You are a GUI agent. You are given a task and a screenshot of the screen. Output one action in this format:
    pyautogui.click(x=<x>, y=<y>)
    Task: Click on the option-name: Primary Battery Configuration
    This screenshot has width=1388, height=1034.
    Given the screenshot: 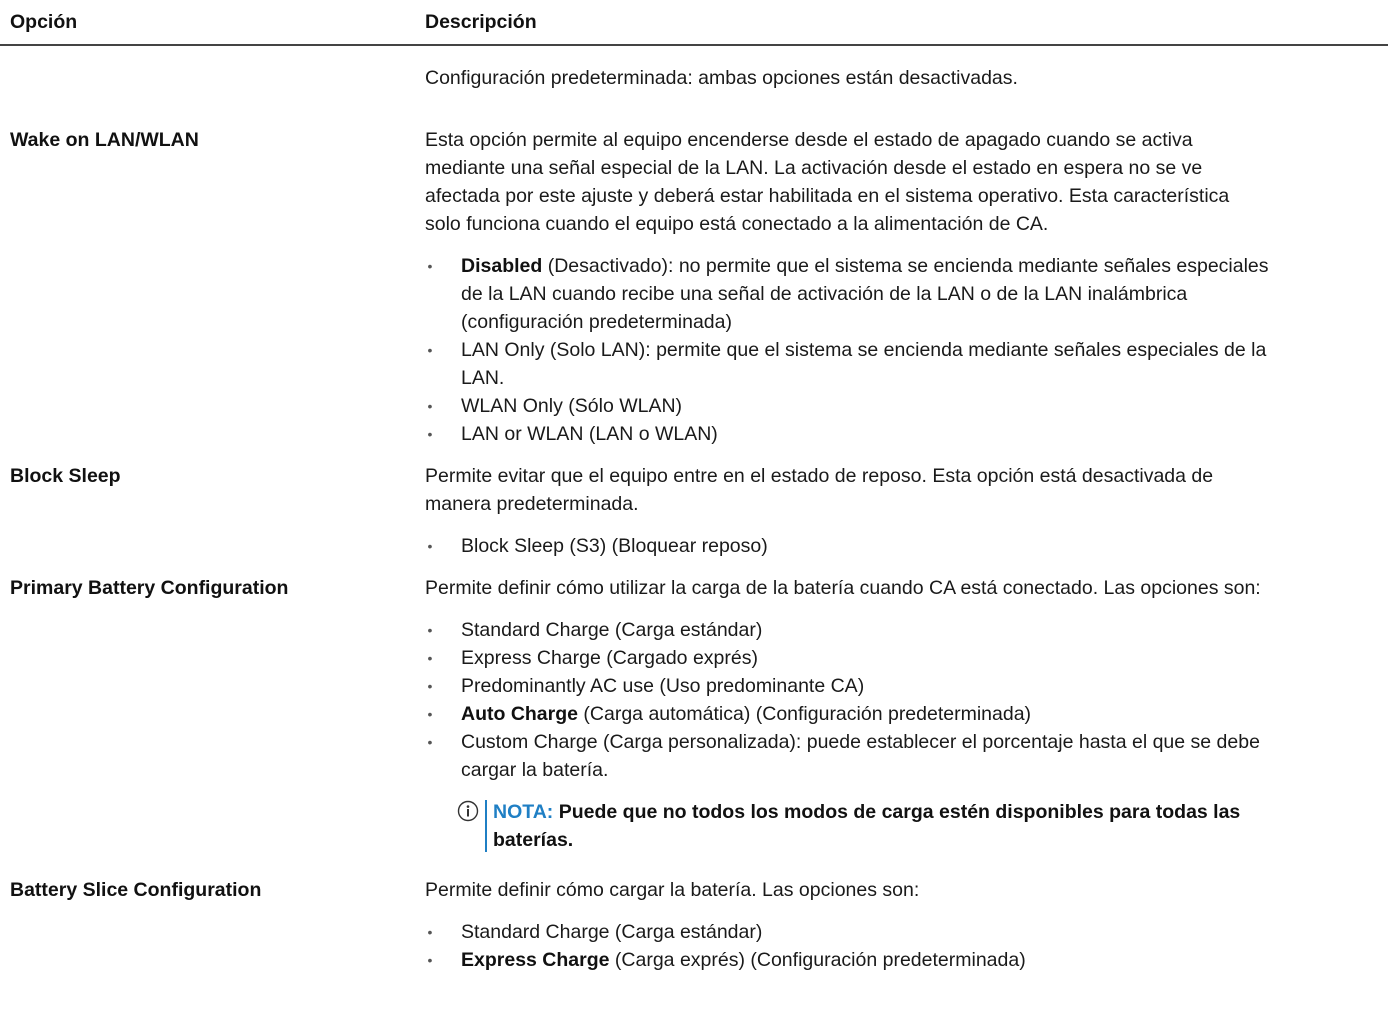 What is the action you would take?
    pyautogui.click(x=149, y=588)
    